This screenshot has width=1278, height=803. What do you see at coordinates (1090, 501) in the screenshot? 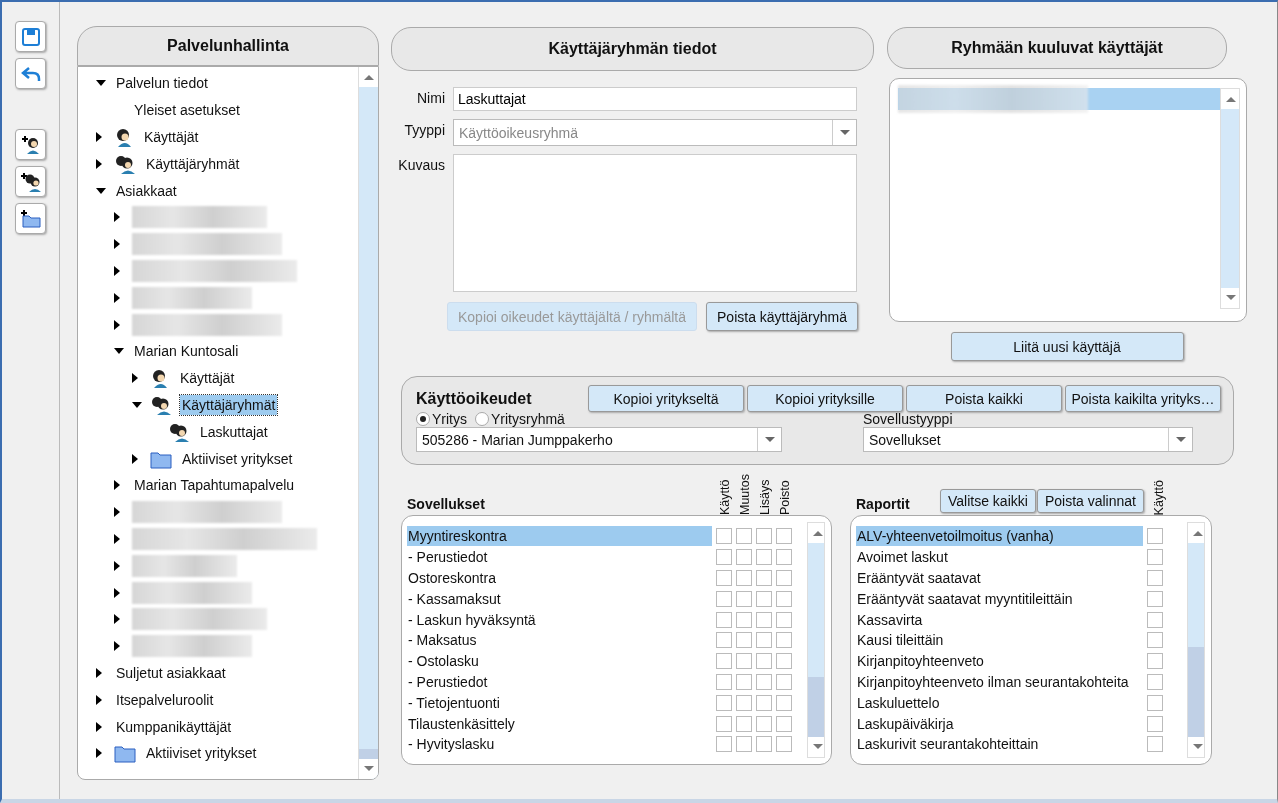
I see `action-button: Poista valinnat` at bounding box center [1090, 501].